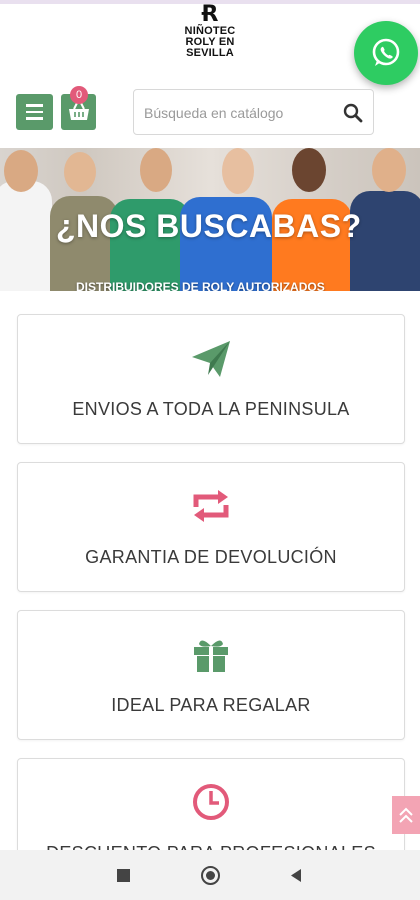  What do you see at coordinates (210, 61) in the screenshot?
I see `logo-fineprint` at bounding box center [210, 61].